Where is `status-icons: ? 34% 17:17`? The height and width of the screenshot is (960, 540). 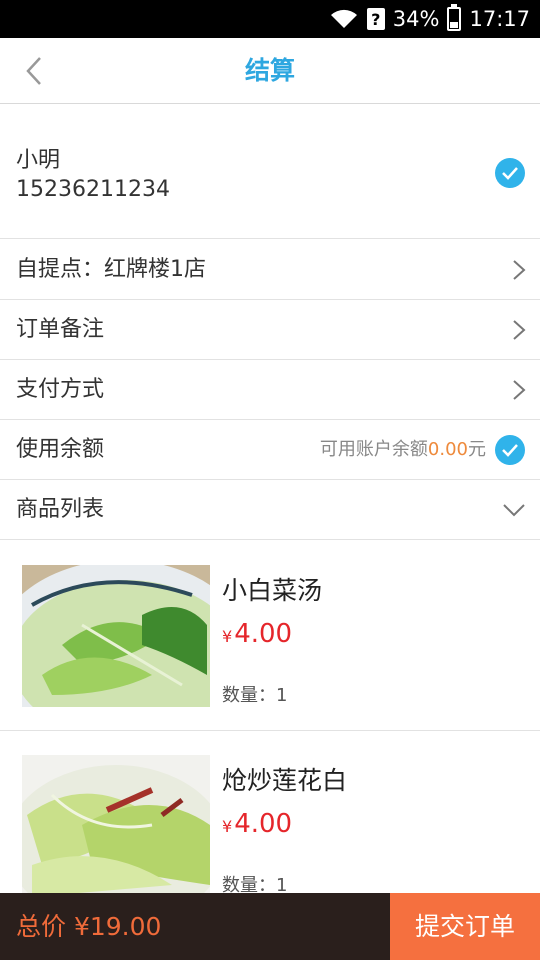
status-icons: ? 34% 17:17 is located at coordinates (429, 19).